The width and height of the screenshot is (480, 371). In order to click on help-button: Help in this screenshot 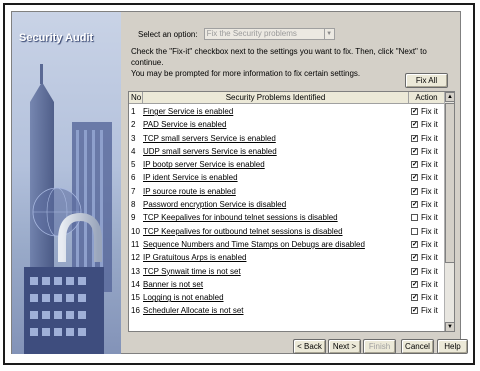, I will do `click(452, 346)`.